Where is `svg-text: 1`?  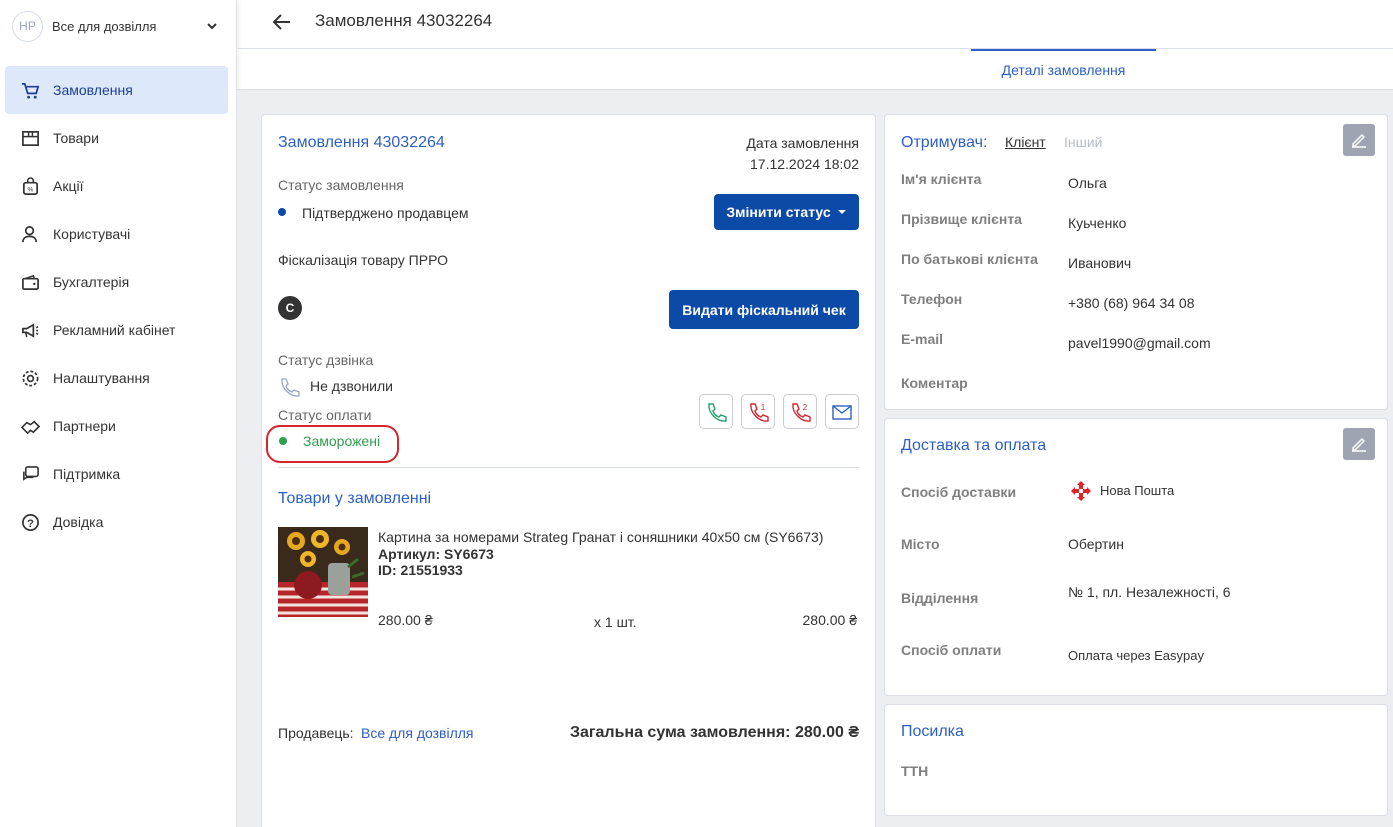 svg-text: 1 is located at coordinates (763, 407).